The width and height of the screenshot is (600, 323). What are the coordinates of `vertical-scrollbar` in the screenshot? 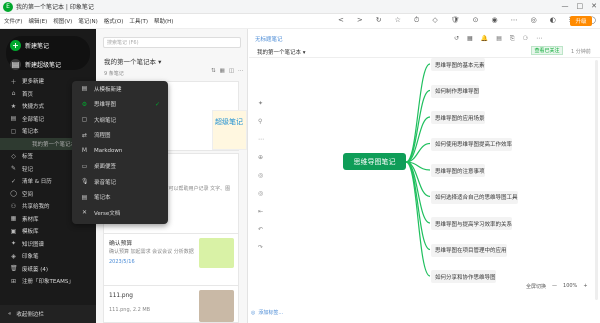 It's located at (596, 180).